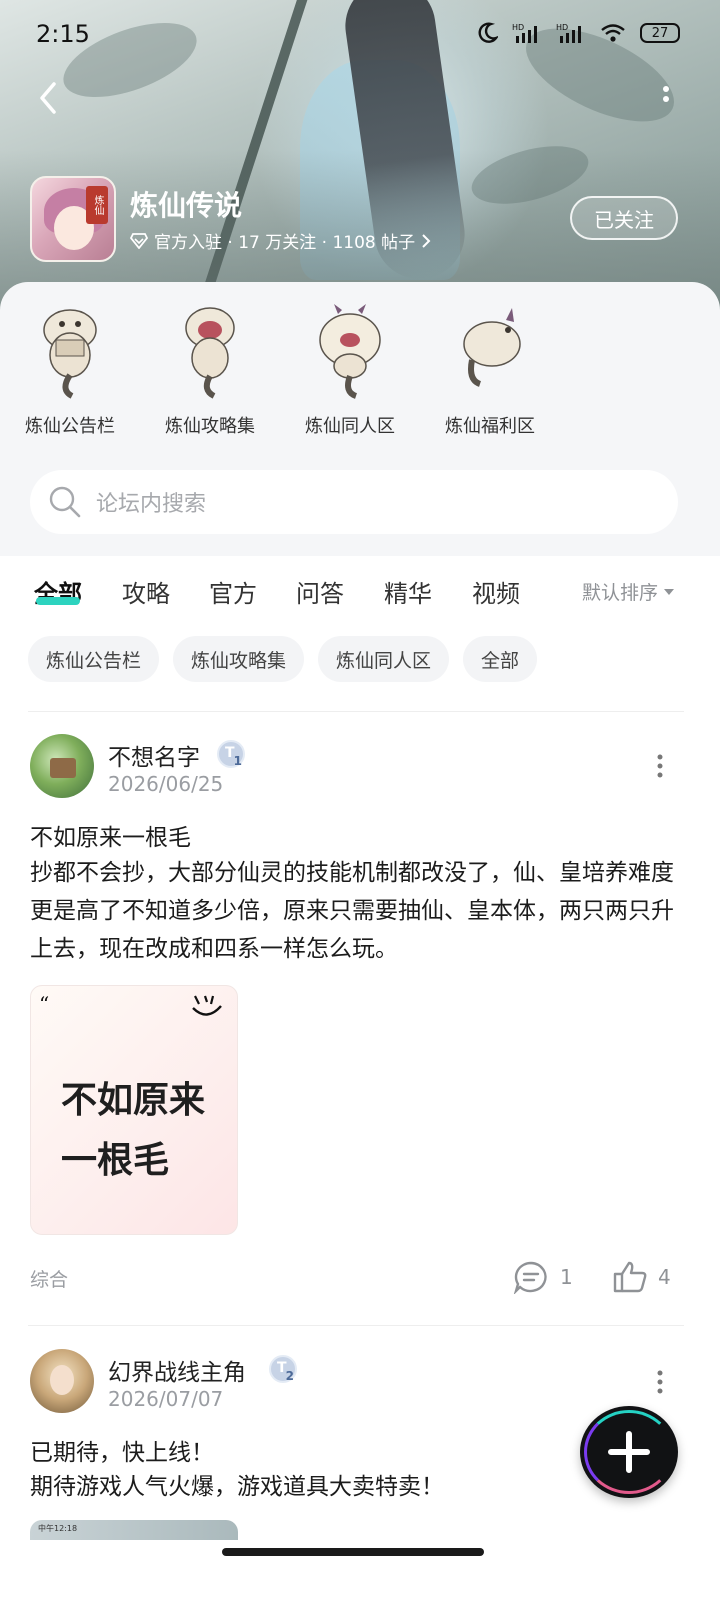 The image size is (720, 1600). Describe the element at coordinates (154, 755) in the screenshot. I see `post-username: 不想名字` at that location.